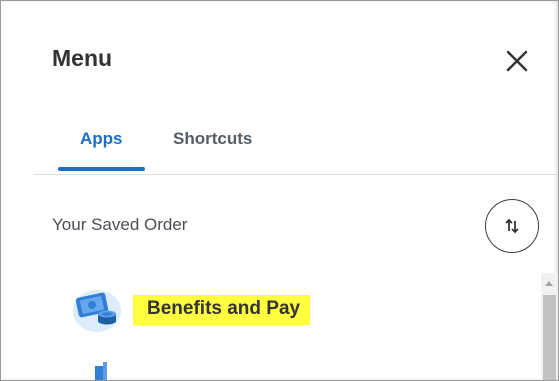  Describe the element at coordinates (212, 139) in the screenshot. I see `tab-shortcuts: Shortcuts` at that location.